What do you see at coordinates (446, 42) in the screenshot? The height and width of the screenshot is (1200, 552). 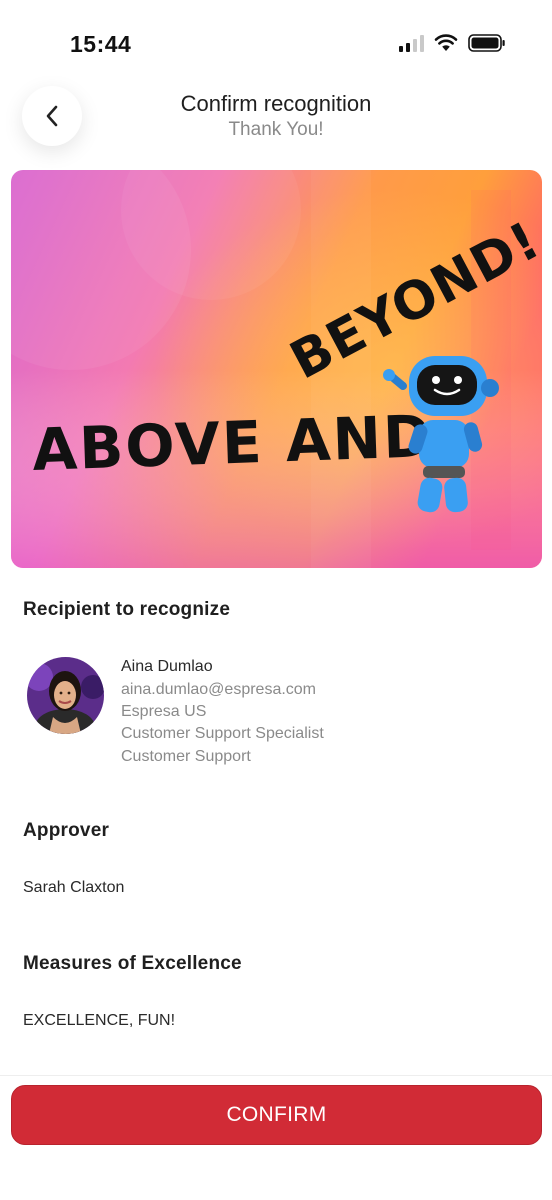 I see `wifi-icon` at bounding box center [446, 42].